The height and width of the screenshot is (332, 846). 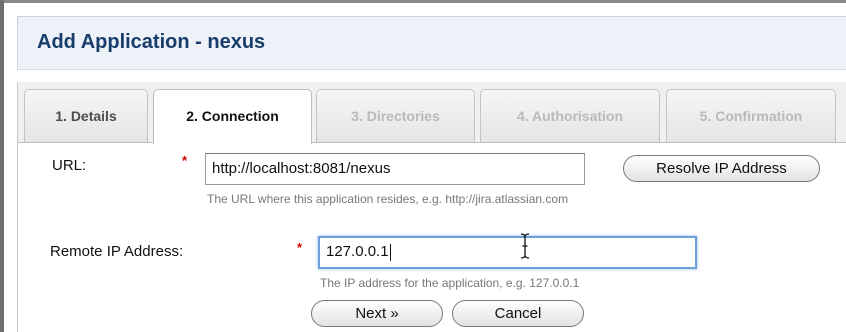 What do you see at coordinates (525, 246) in the screenshot?
I see `text-ibeam-cursor-icon` at bounding box center [525, 246].